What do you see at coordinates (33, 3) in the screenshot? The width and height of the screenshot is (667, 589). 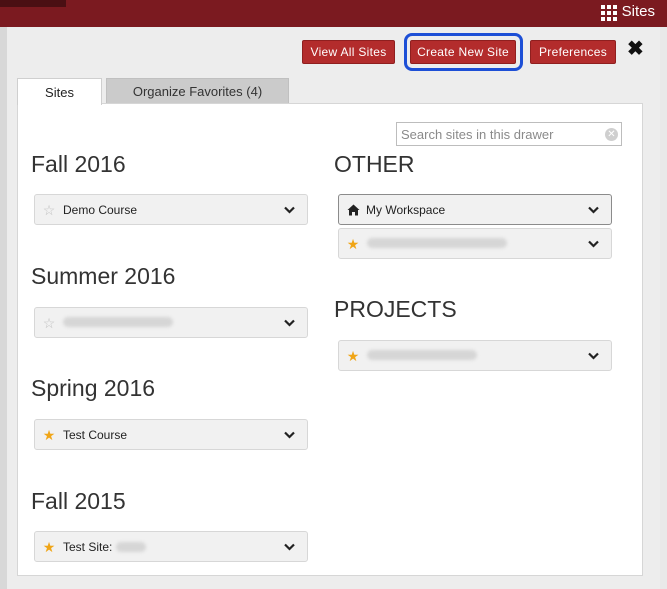 I see `topbar-left-strip` at bounding box center [33, 3].